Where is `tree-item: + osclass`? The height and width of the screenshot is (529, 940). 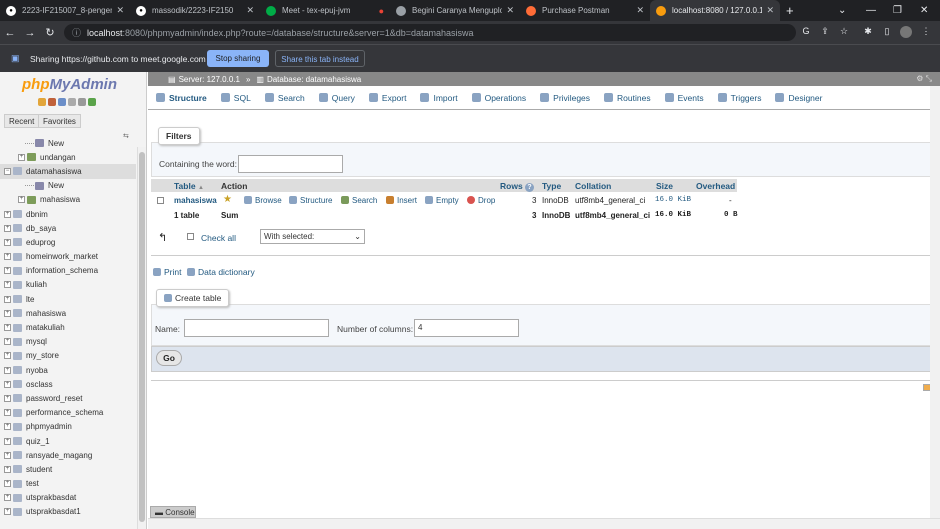 tree-item: + osclass is located at coordinates (68, 384).